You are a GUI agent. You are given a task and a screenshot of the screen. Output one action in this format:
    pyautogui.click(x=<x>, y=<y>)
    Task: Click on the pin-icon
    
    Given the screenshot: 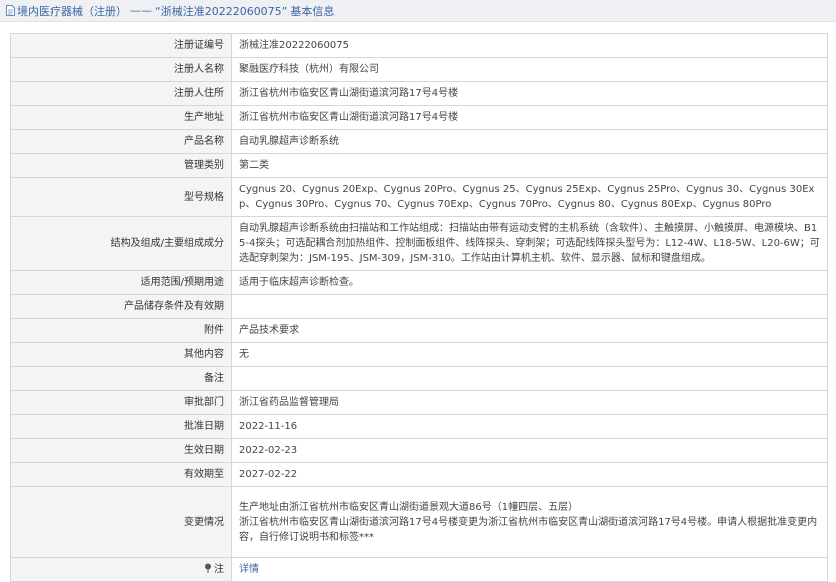 What is the action you would take?
    pyautogui.click(x=208, y=568)
    